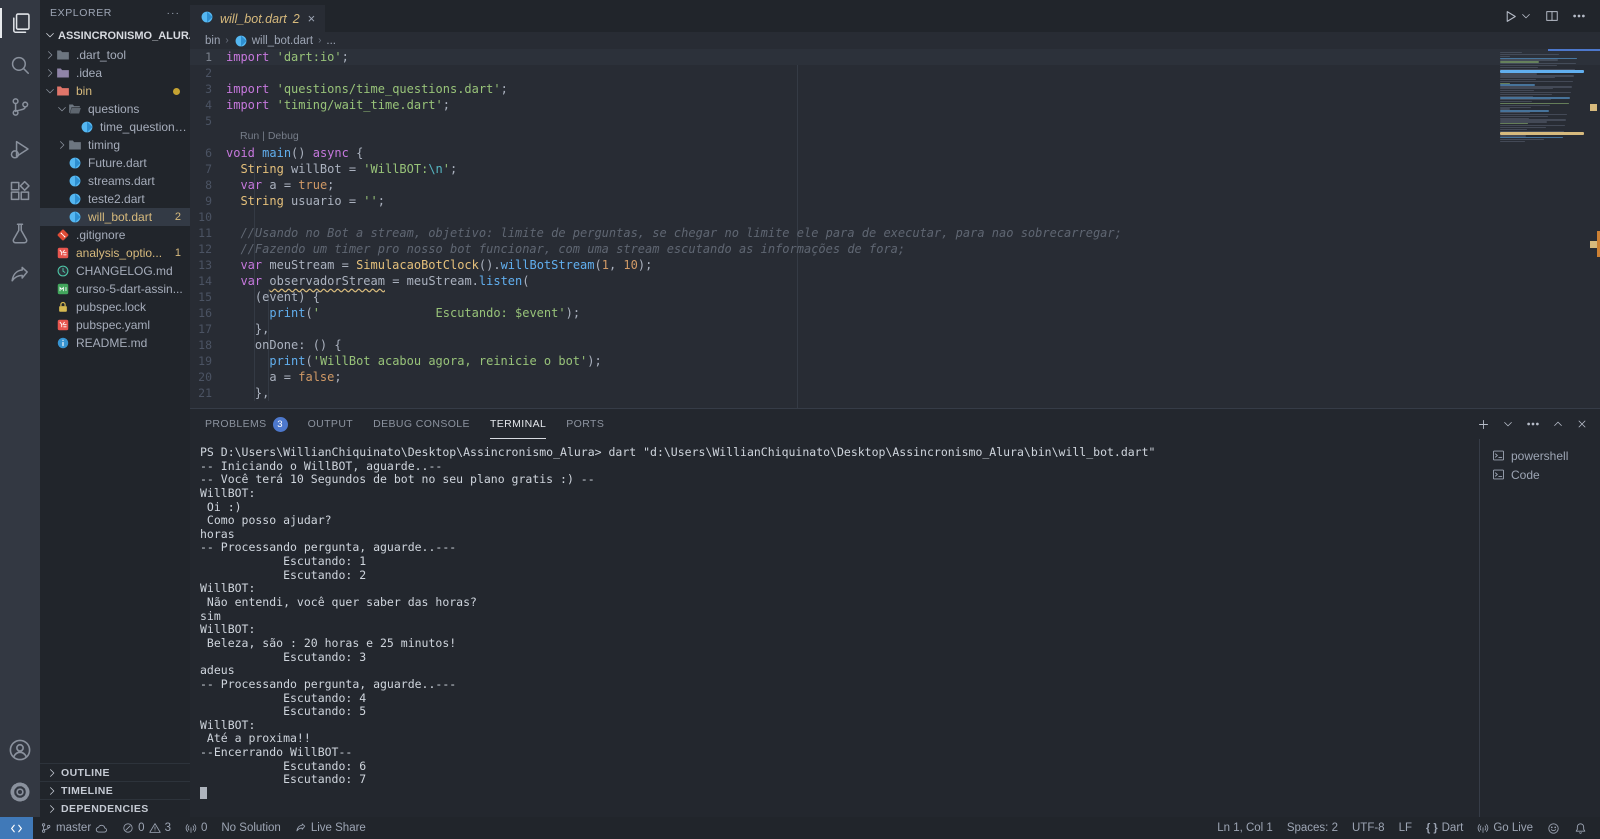 This screenshot has width=1600, height=839. I want to click on panel-tab-output: OUTPUT, so click(331, 424).